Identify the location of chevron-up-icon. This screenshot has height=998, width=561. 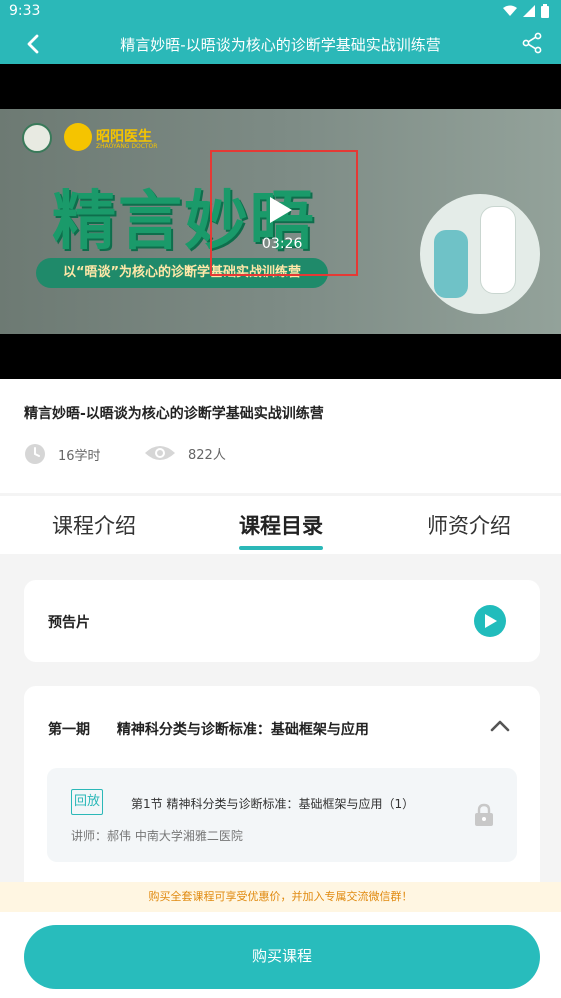
(500, 725).